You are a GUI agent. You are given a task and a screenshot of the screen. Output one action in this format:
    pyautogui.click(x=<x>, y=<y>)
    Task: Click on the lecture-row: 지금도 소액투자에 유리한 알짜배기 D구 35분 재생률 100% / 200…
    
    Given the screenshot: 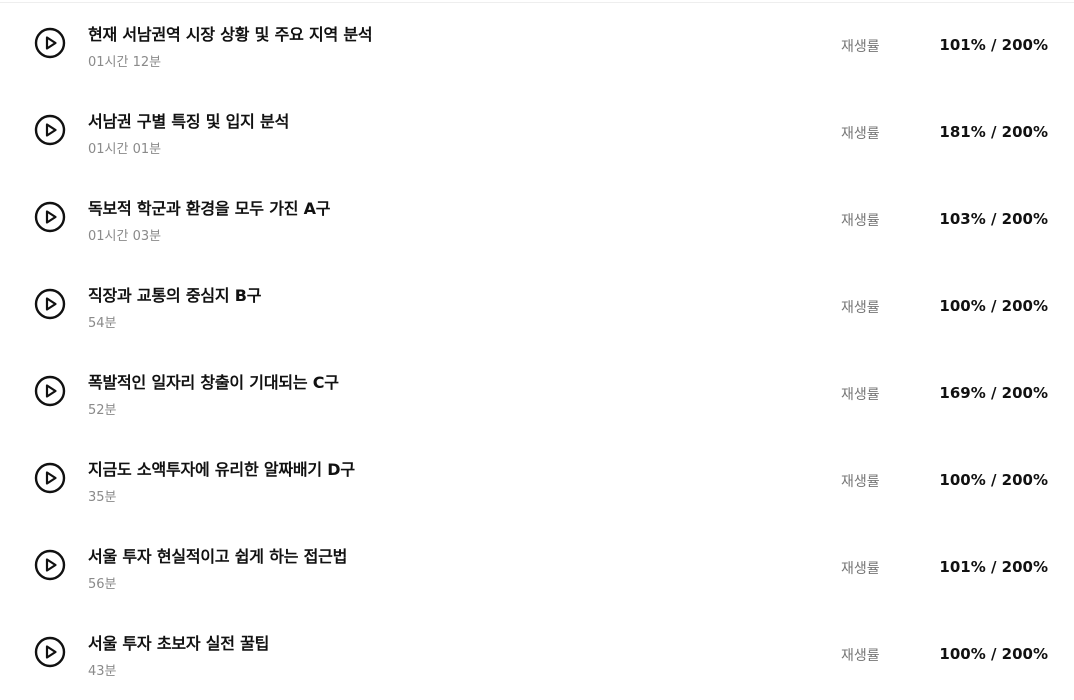 What is the action you would take?
    pyautogui.click(x=537, y=479)
    